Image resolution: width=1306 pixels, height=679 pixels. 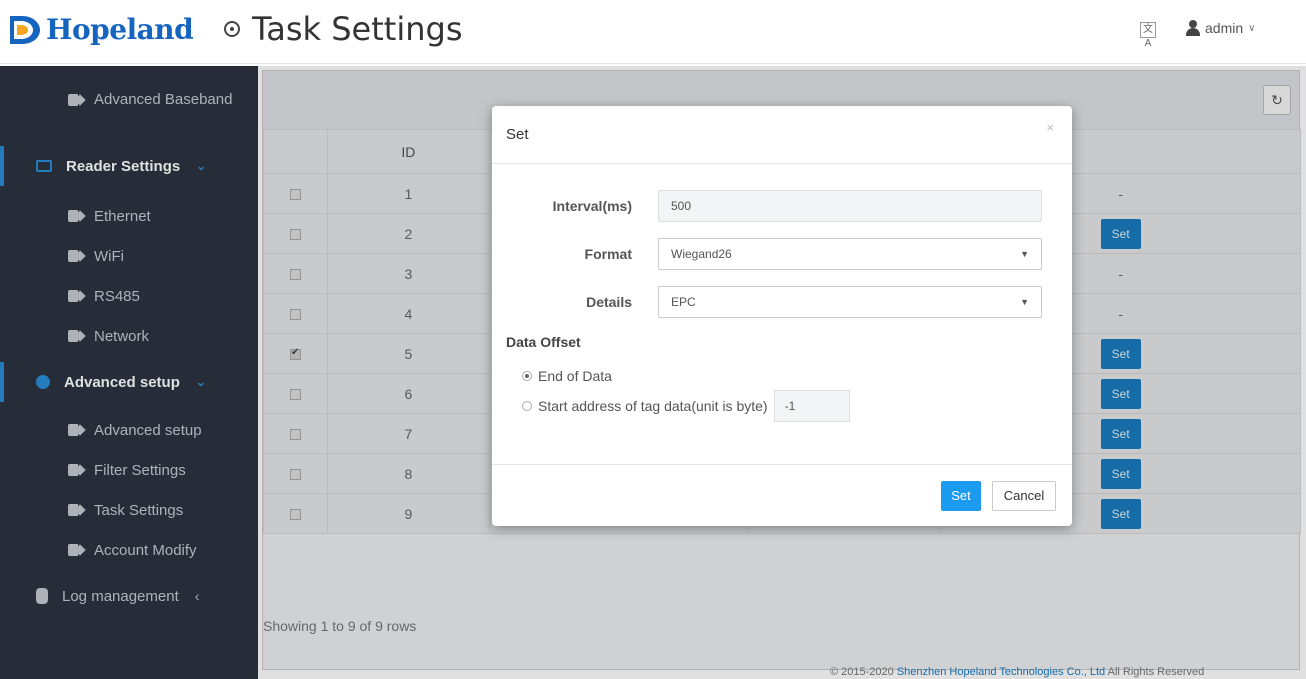 I want to click on dialog-header: Set ×, so click(x=782, y=135).